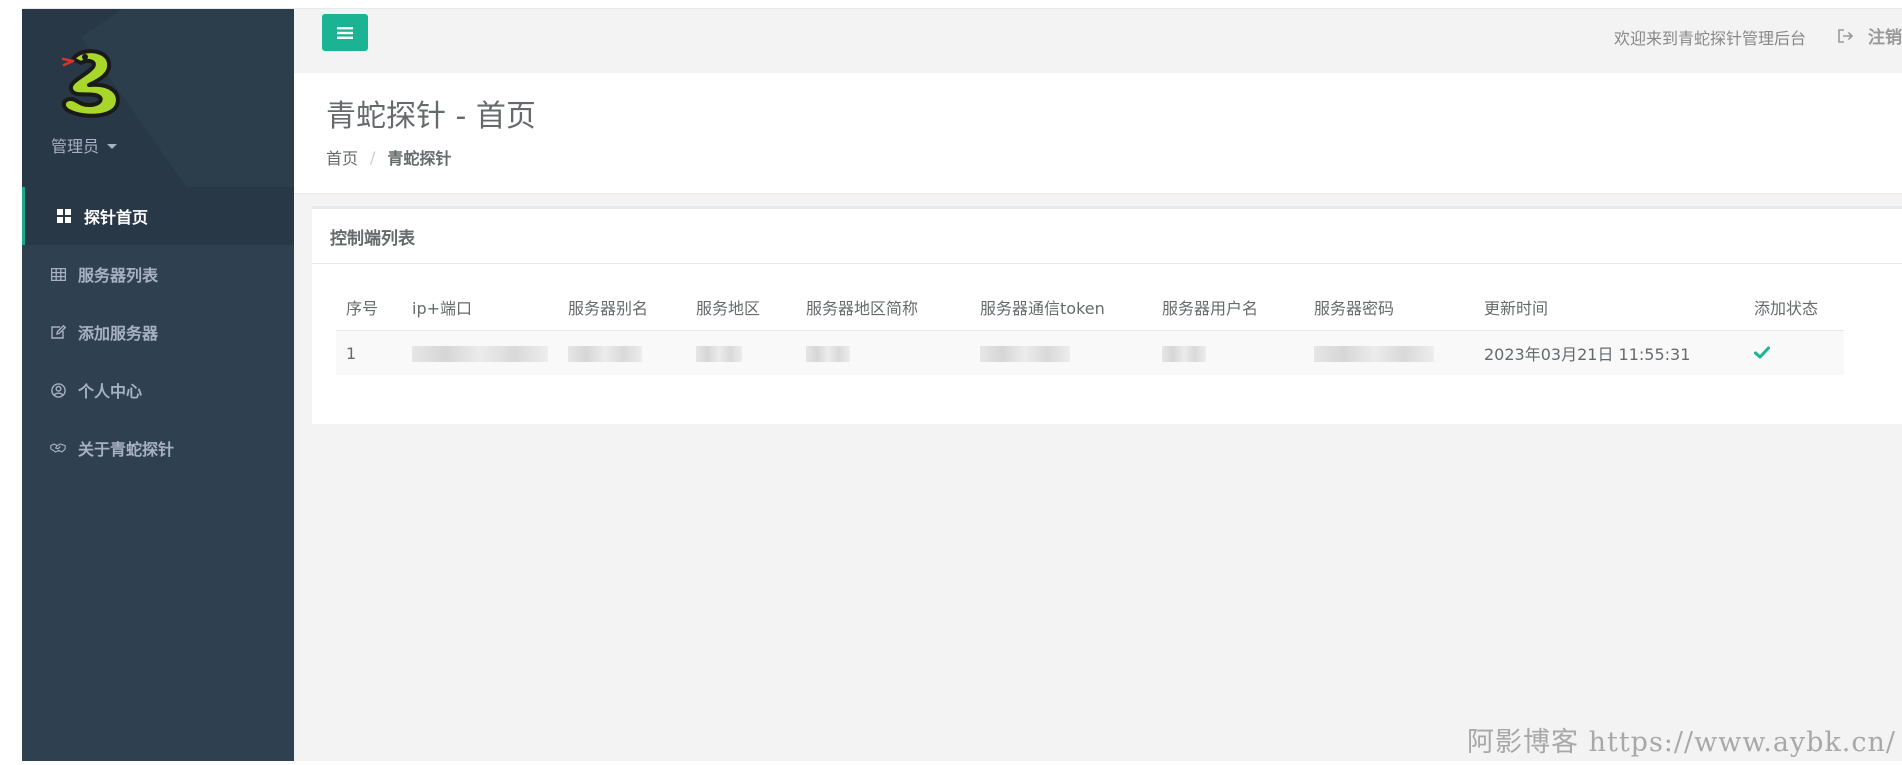 The height and width of the screenshot is (765, 1902). I want to click on breadcrumb-current: 青蛇探针, so click(419, 158).